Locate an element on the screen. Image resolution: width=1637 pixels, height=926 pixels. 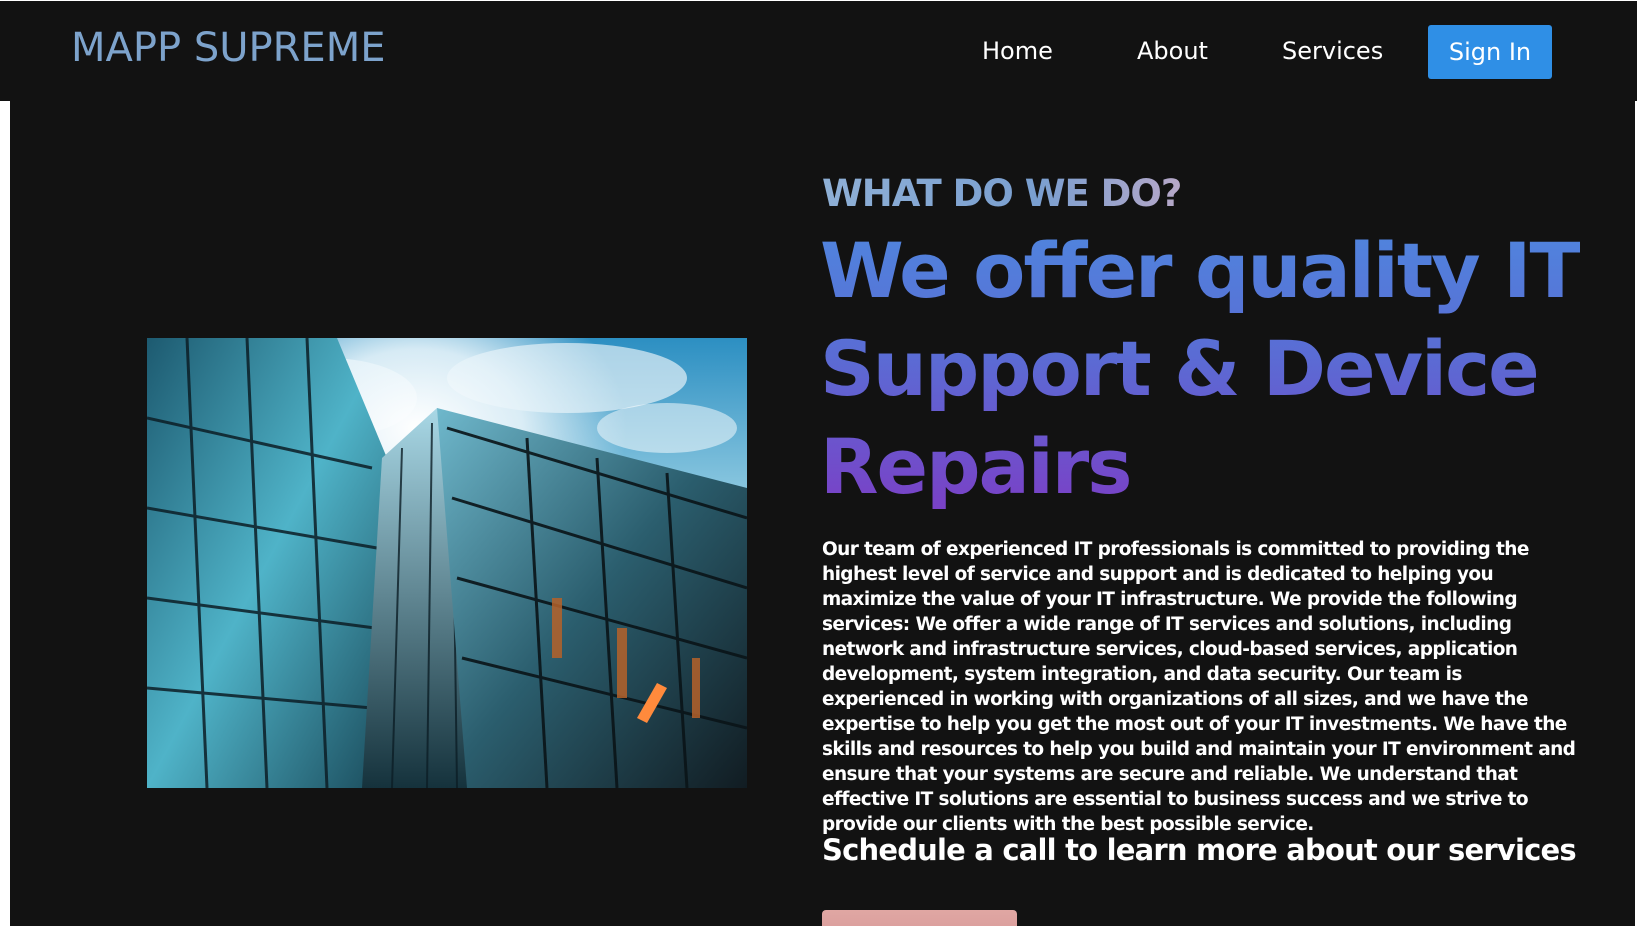
sign-in-button: Sign In is located at coordinates (1490, 52).